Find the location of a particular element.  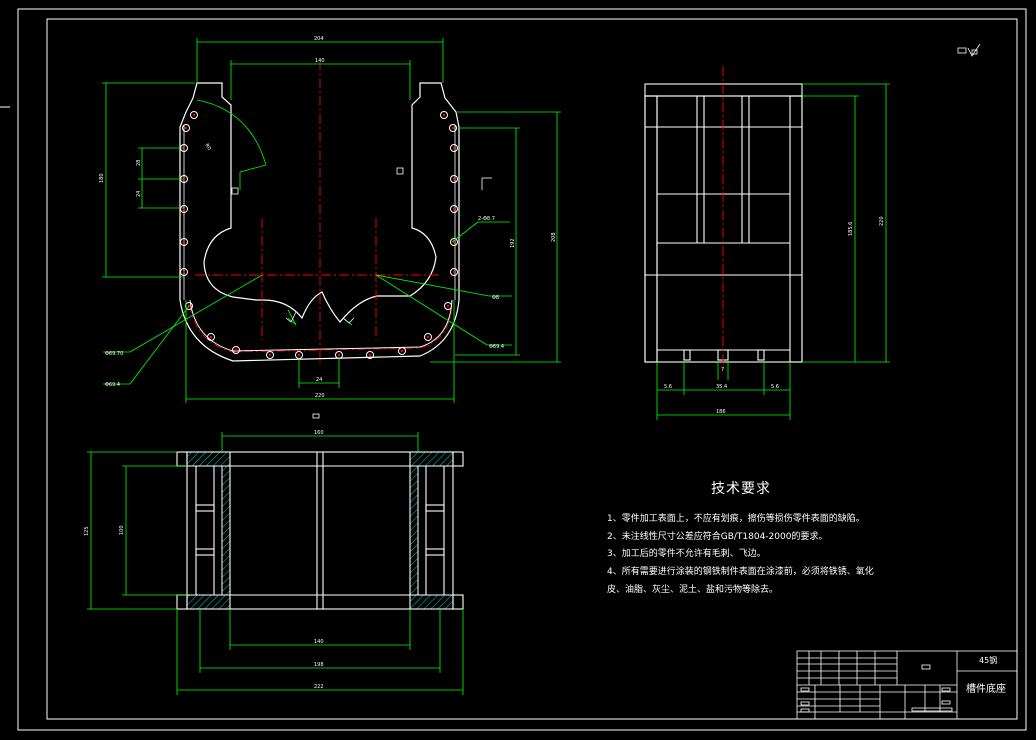

leader-3: Φ69.4 is located at coordinates (112, 385).